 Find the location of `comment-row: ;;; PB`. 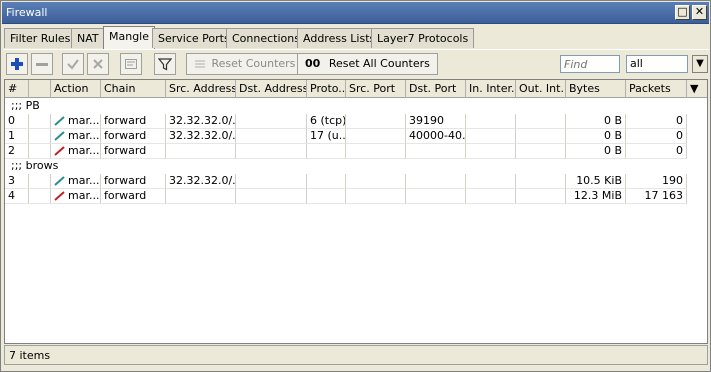

comment-row: ;;; PB is located at coordinates (356, 106).